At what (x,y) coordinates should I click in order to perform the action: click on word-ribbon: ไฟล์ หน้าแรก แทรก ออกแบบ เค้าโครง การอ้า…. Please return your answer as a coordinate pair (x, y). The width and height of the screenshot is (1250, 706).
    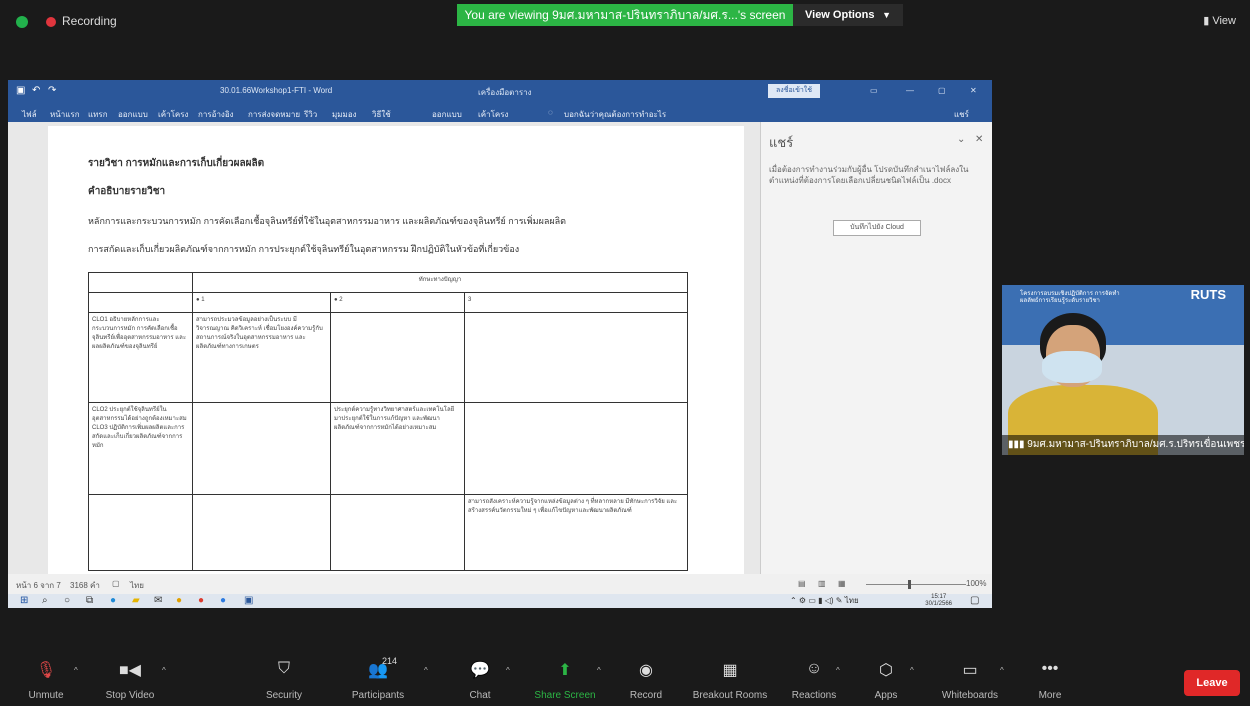
    Looking at the image, I should click on (500, 112).